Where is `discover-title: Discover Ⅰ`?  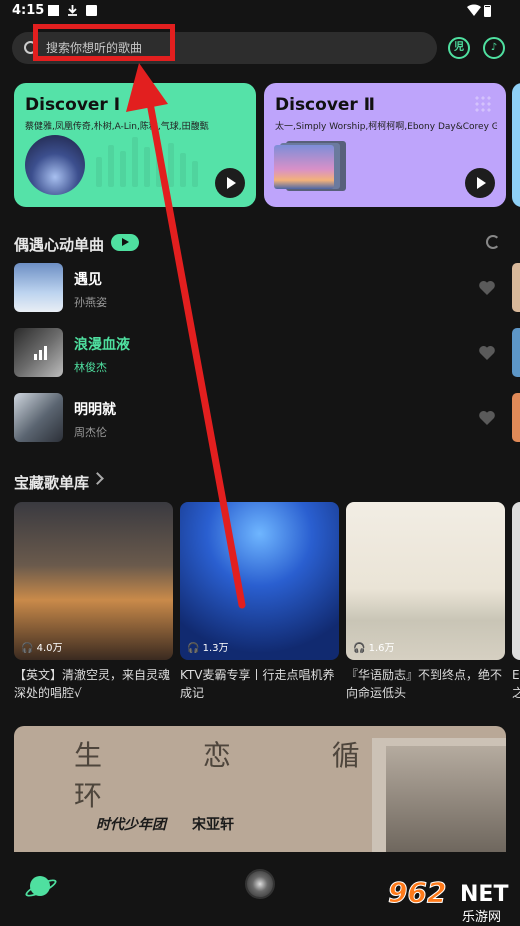 discover-title: Discover Ⅰ is located at coordinates (73, 105).